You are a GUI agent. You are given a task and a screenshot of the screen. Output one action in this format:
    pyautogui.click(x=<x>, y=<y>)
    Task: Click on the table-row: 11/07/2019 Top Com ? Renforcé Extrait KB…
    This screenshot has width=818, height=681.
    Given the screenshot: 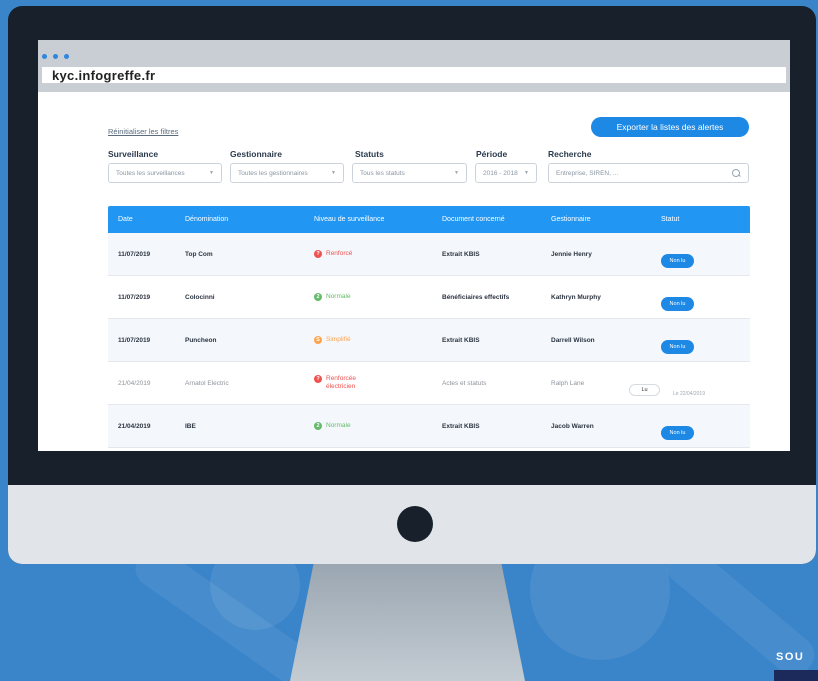 What is the action you would take?
    pyautogui.click(x=429, y=254)
    